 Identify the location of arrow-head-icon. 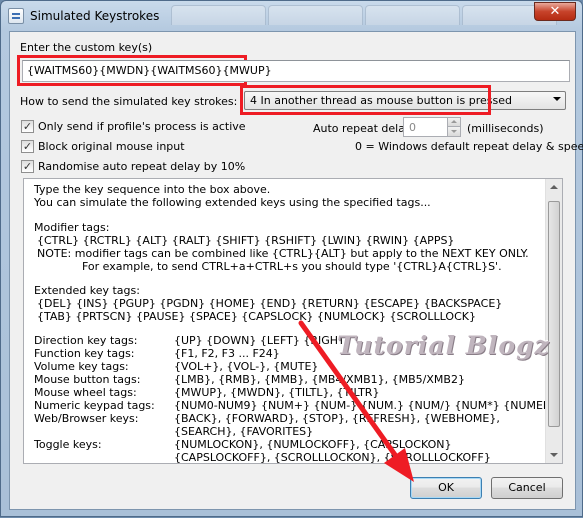
(399, 465).